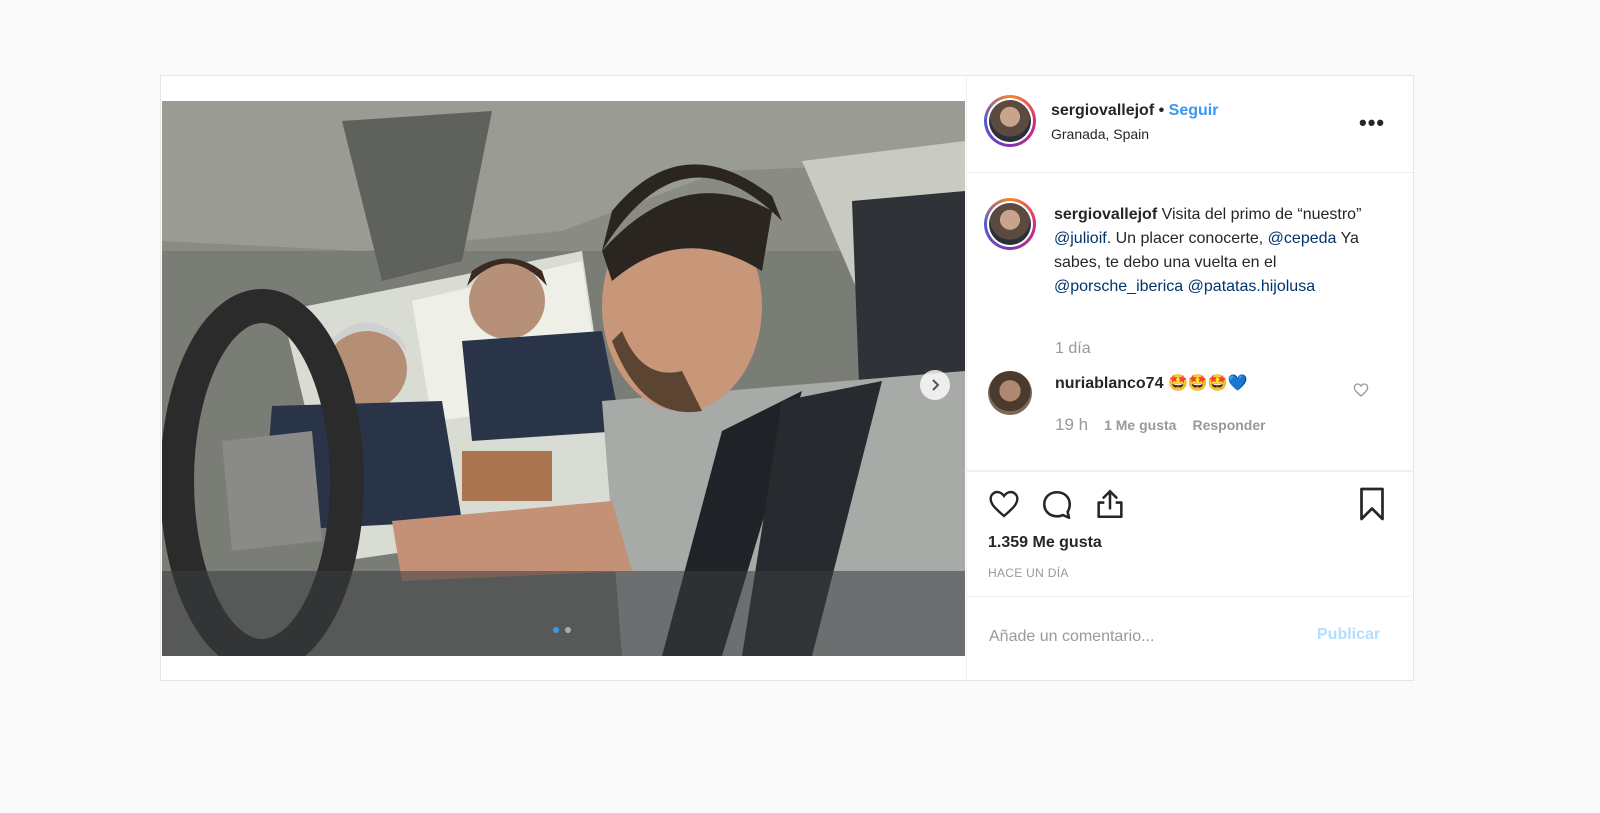 The image size is (1600, 813). I want to click on save-bookmark-icon, so click(1372, 504).